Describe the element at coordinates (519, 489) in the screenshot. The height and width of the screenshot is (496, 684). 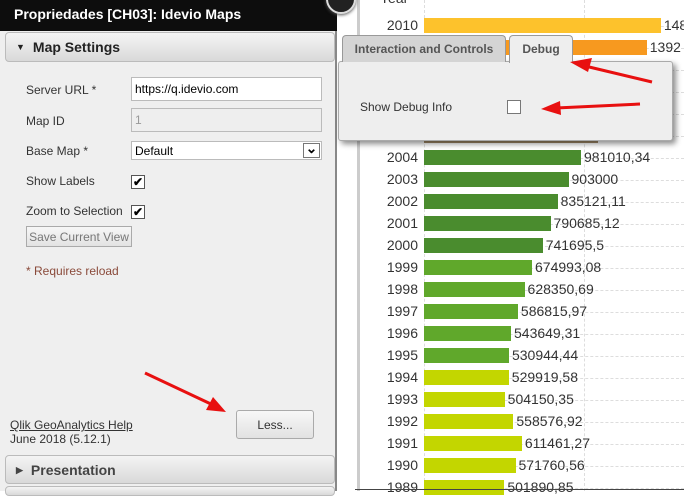
I see `chart-baseline` at that location.